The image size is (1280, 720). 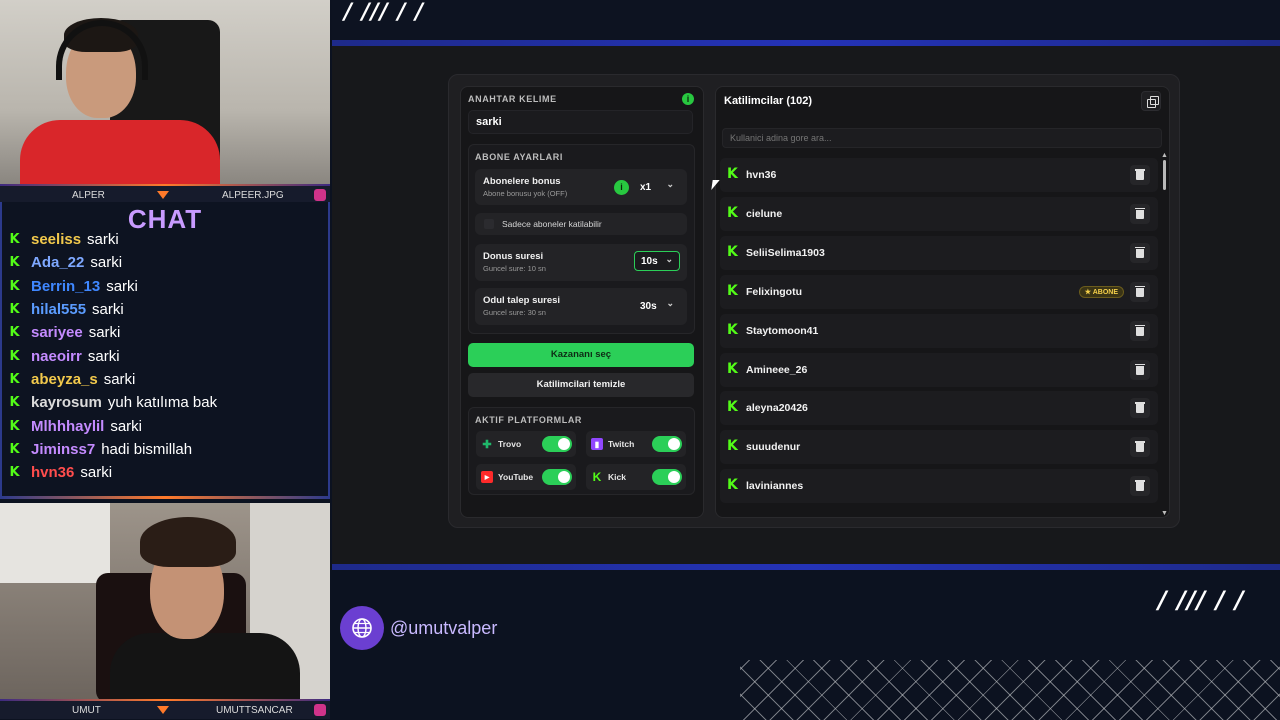 What do you see at coordinates (557, 477) in the screenshot?
I see `youtube-toggle` at bounding box center [557, 477].